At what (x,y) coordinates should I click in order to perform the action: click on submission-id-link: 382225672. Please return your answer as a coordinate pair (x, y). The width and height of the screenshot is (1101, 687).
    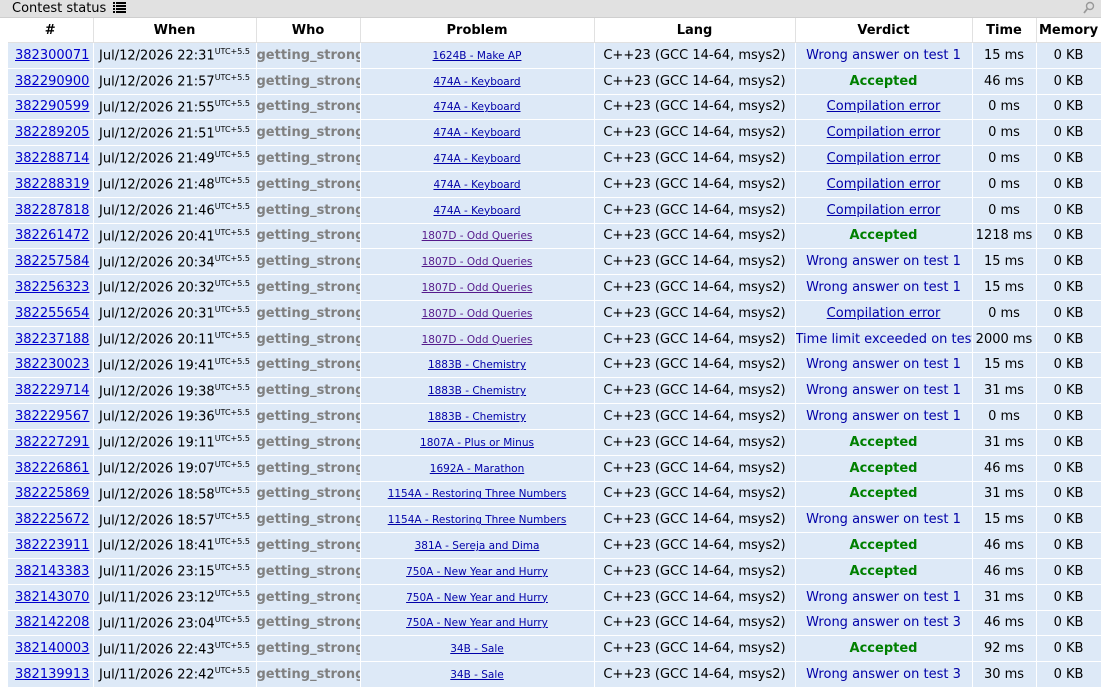
    Looking at the image, I should click on (52, 519).